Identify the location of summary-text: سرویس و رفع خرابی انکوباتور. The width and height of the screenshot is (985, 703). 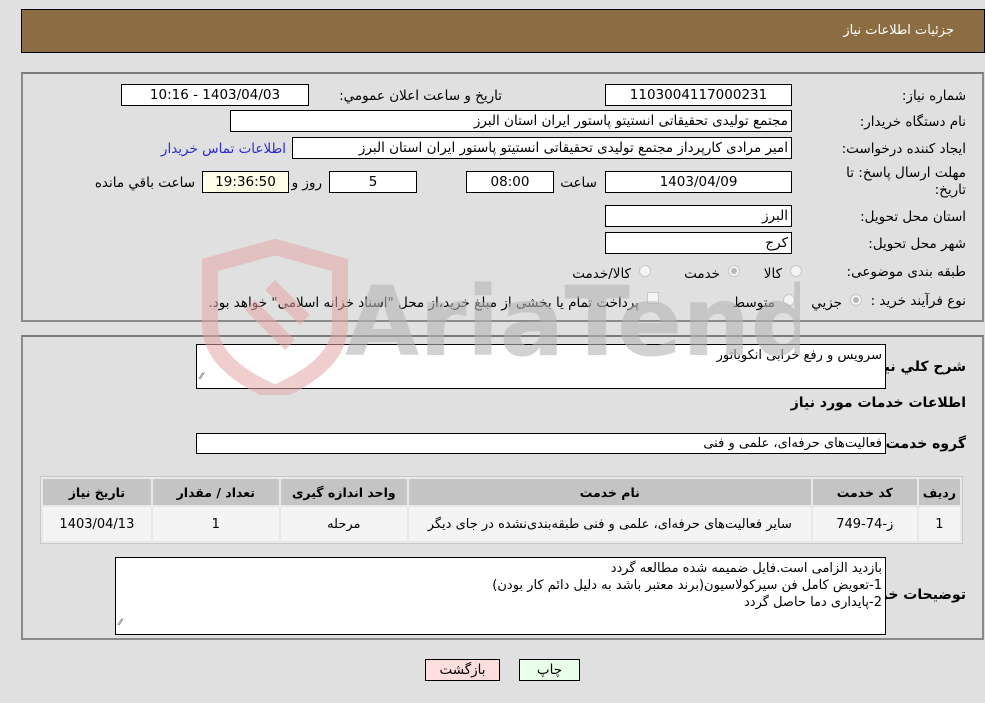
(799, 355).